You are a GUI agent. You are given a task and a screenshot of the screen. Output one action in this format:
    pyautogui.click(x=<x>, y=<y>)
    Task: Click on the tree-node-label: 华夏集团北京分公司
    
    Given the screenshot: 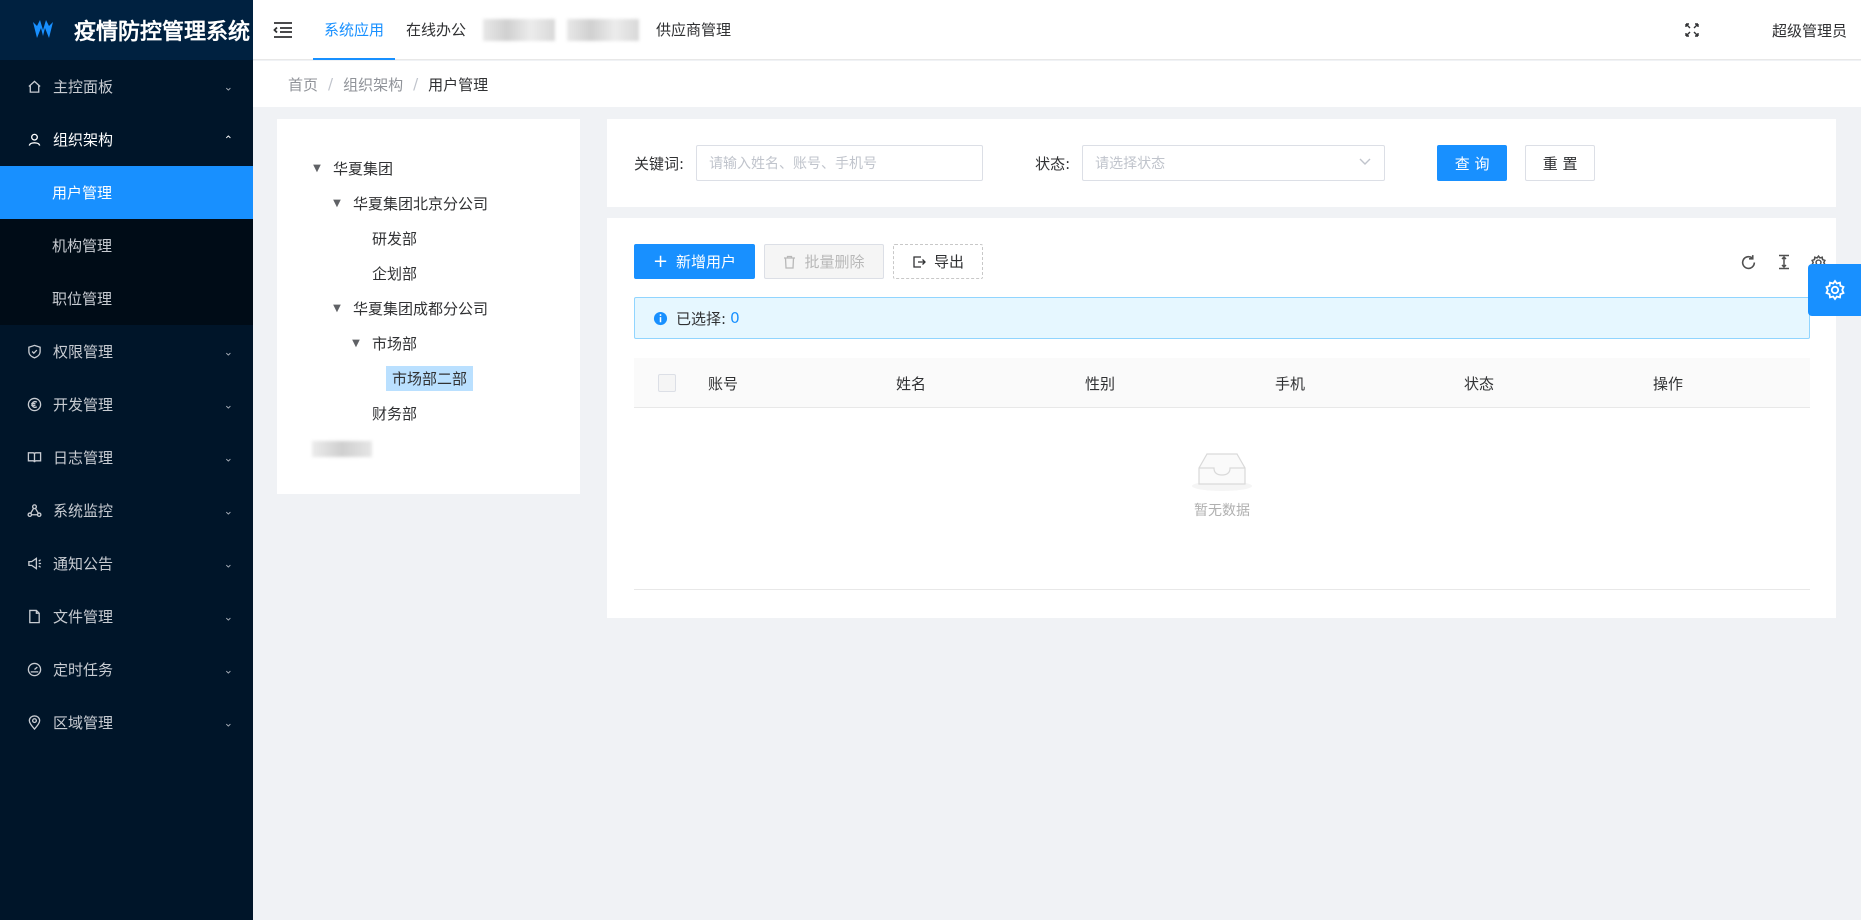 What is the action you would take?
    pyautogui.click(x=421, y=204)
    